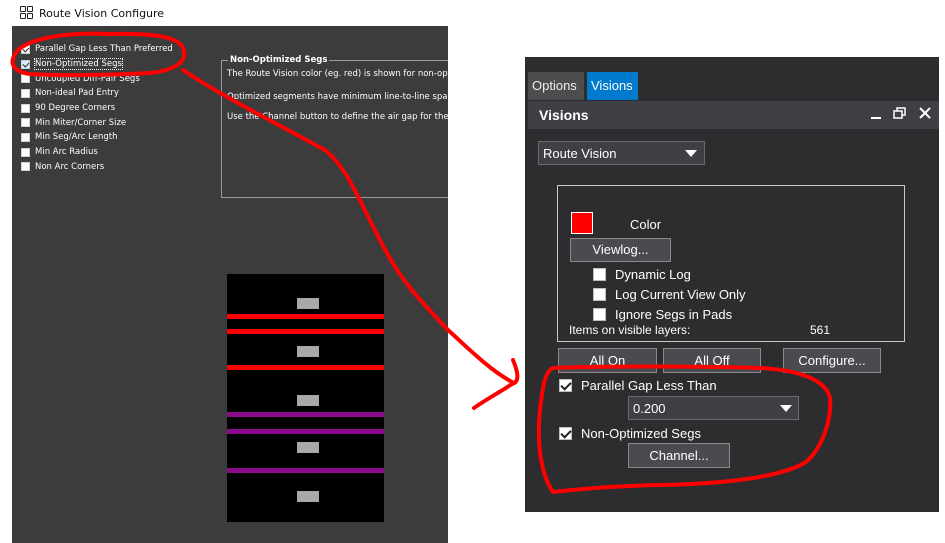  I want to click on annotation-arrowhead, so click(496, 384).